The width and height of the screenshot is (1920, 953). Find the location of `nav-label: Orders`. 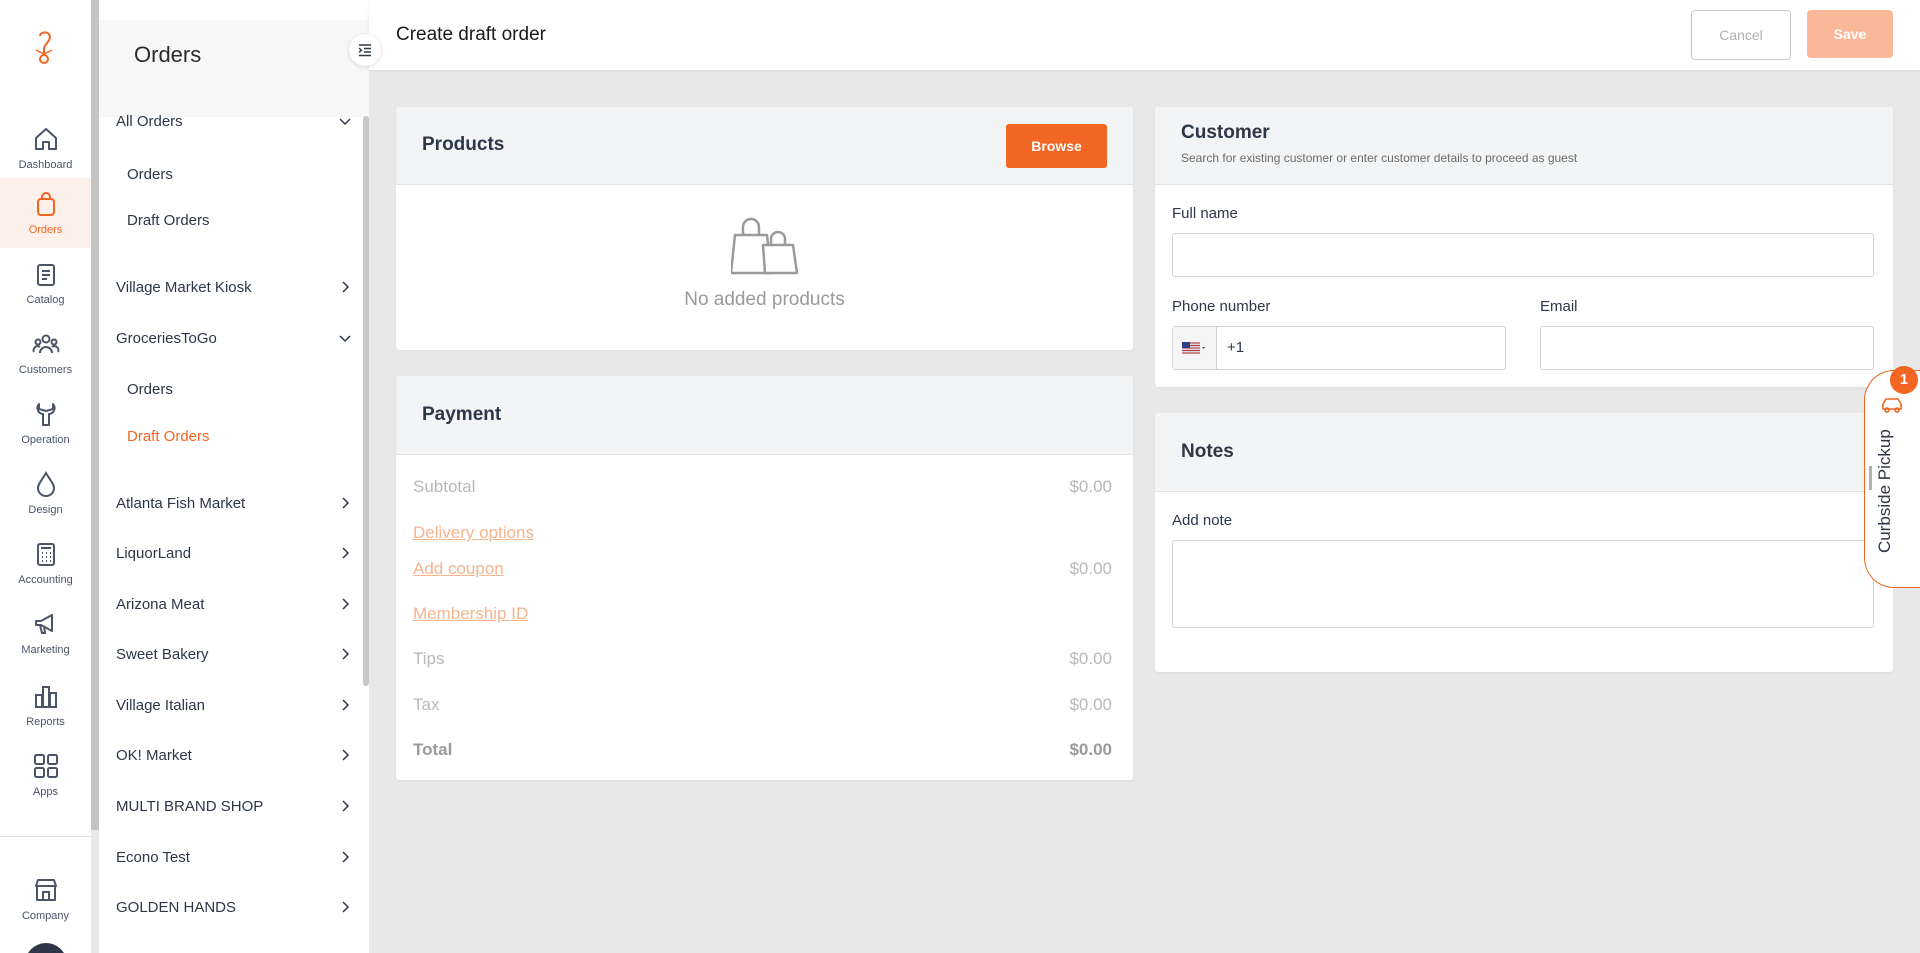

nav-label: Orders is located at coordinates (45, 230).